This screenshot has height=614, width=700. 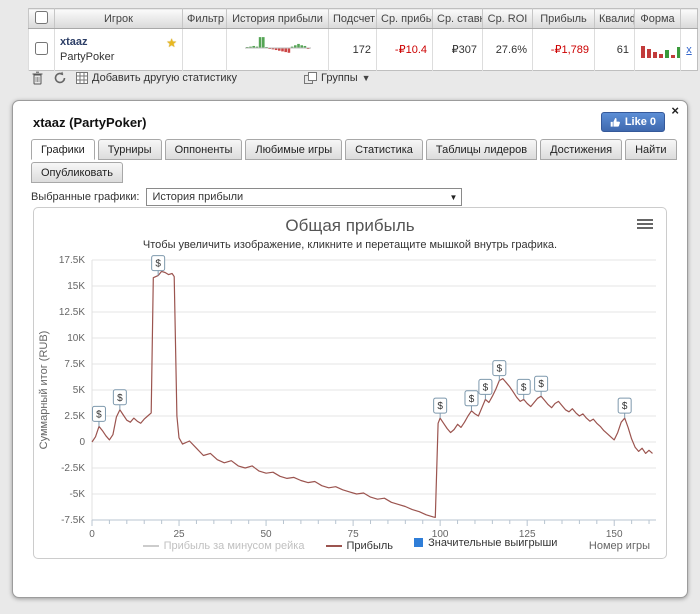 What do you see at coordinates (204, 49) in the screenshot?
I see `filter-cell` at bounding box center [204, 49].